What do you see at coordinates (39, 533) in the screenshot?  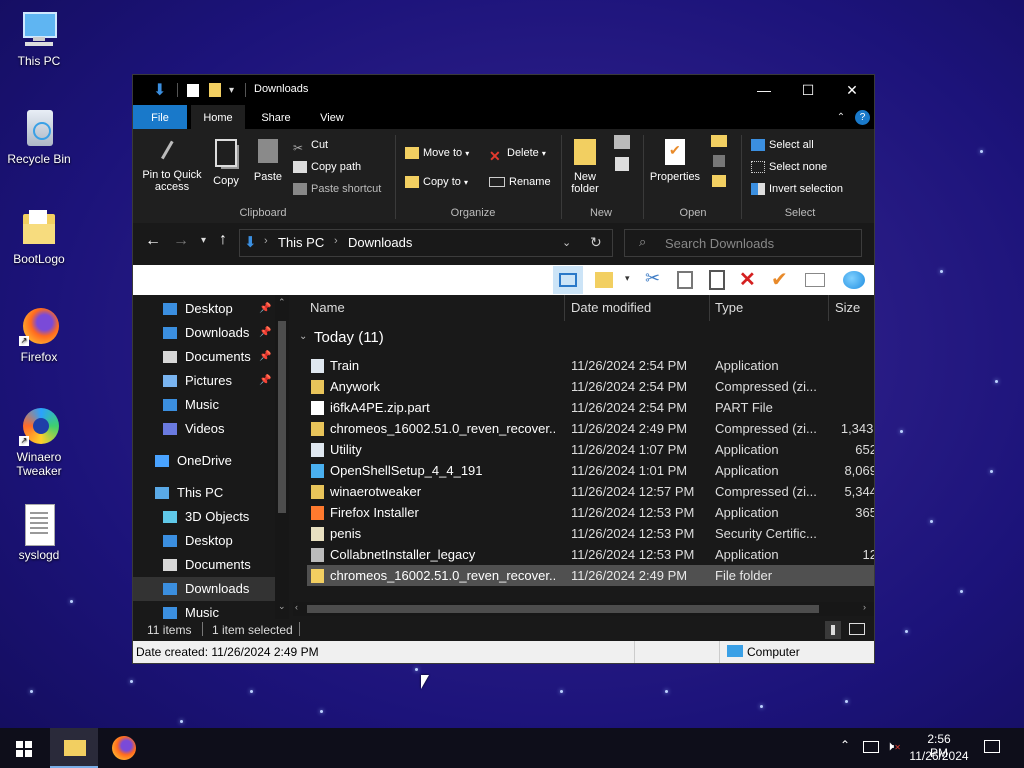 I see `desktop-icon-syslogd: syslogd` at bounding box center [39, 533].